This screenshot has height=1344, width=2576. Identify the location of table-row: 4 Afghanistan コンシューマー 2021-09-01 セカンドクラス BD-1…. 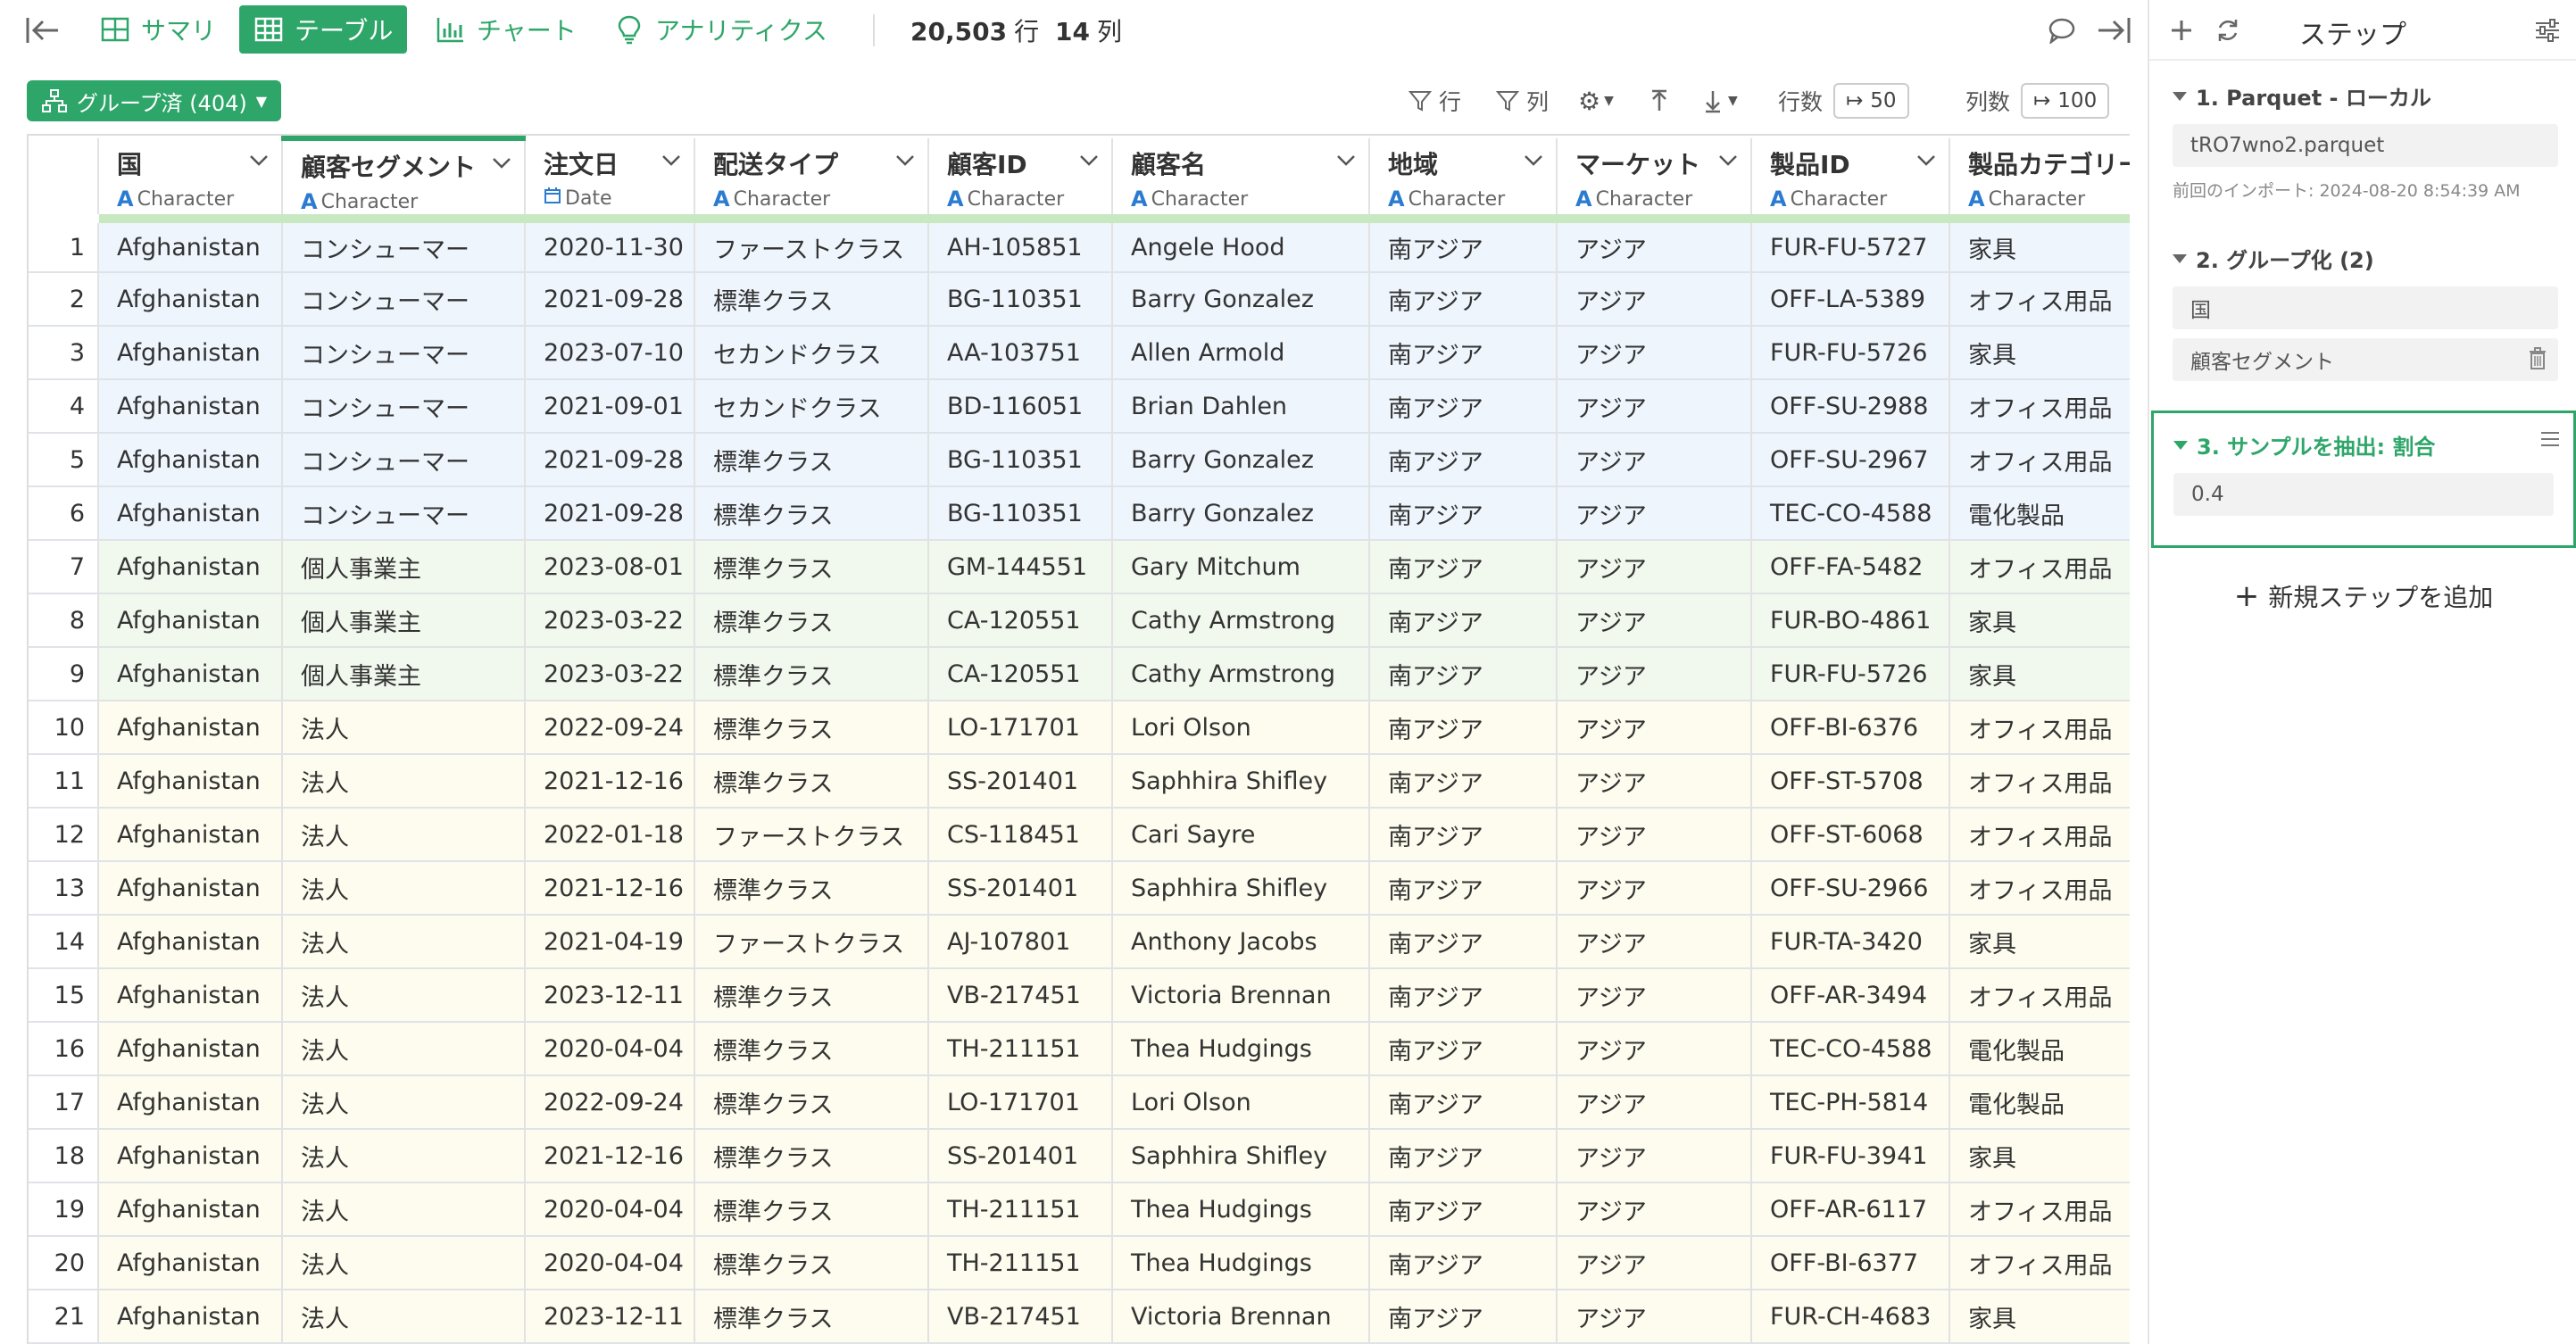
(1080, 406).